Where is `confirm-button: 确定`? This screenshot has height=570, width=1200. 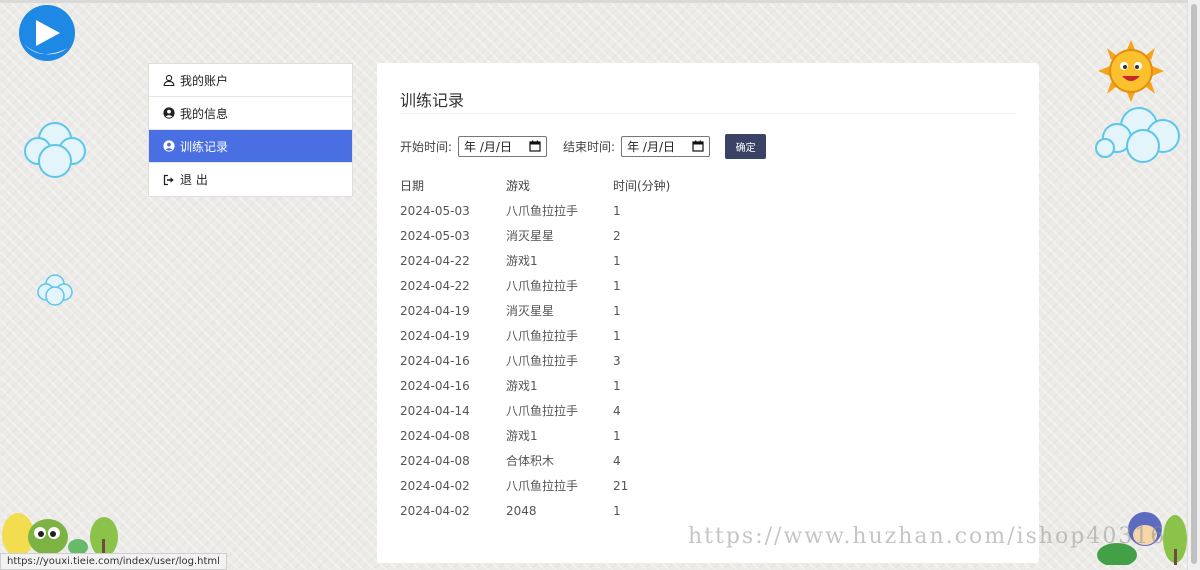
confirm-button: 确定 is located at coordinates (746, 146).